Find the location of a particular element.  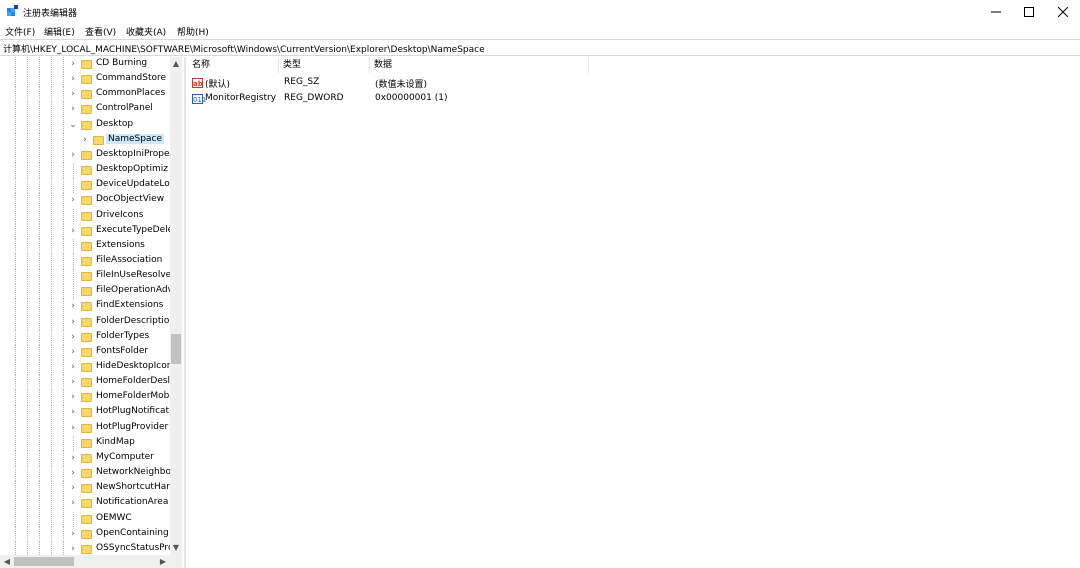

tree-item: › HotPlugNotificat is located at coordinates (85, 413).